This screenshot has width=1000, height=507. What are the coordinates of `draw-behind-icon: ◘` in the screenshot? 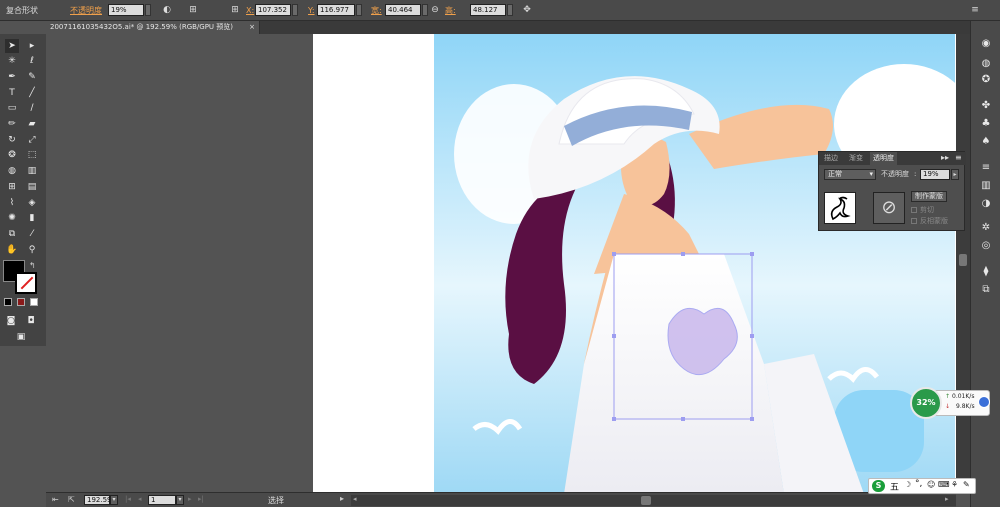 It's located at (31, 321).